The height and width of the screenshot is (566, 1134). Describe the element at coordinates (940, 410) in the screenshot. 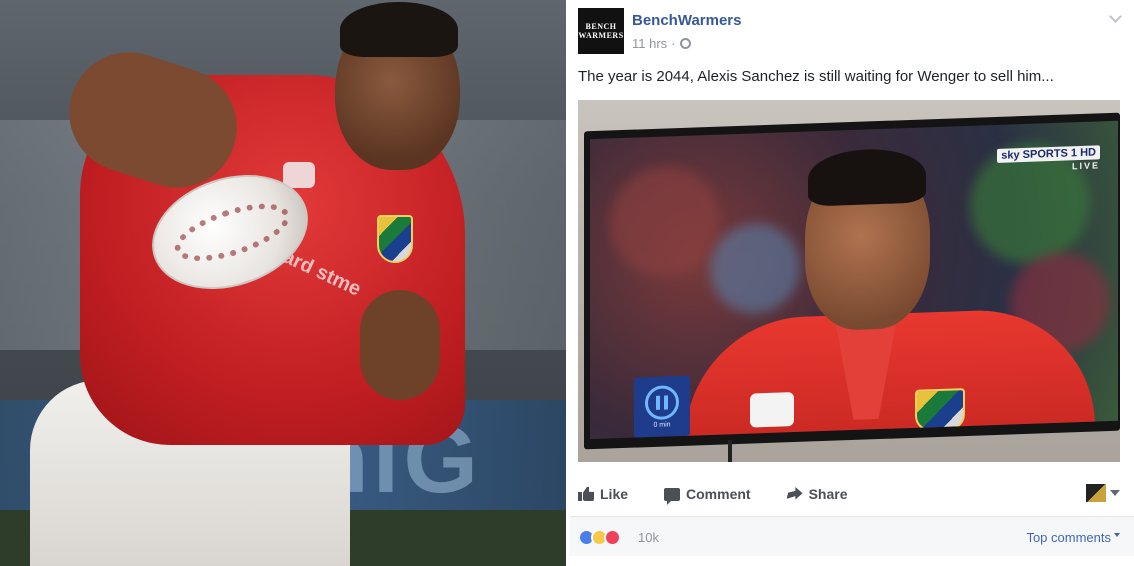

I see `jacket-crest` at that location.